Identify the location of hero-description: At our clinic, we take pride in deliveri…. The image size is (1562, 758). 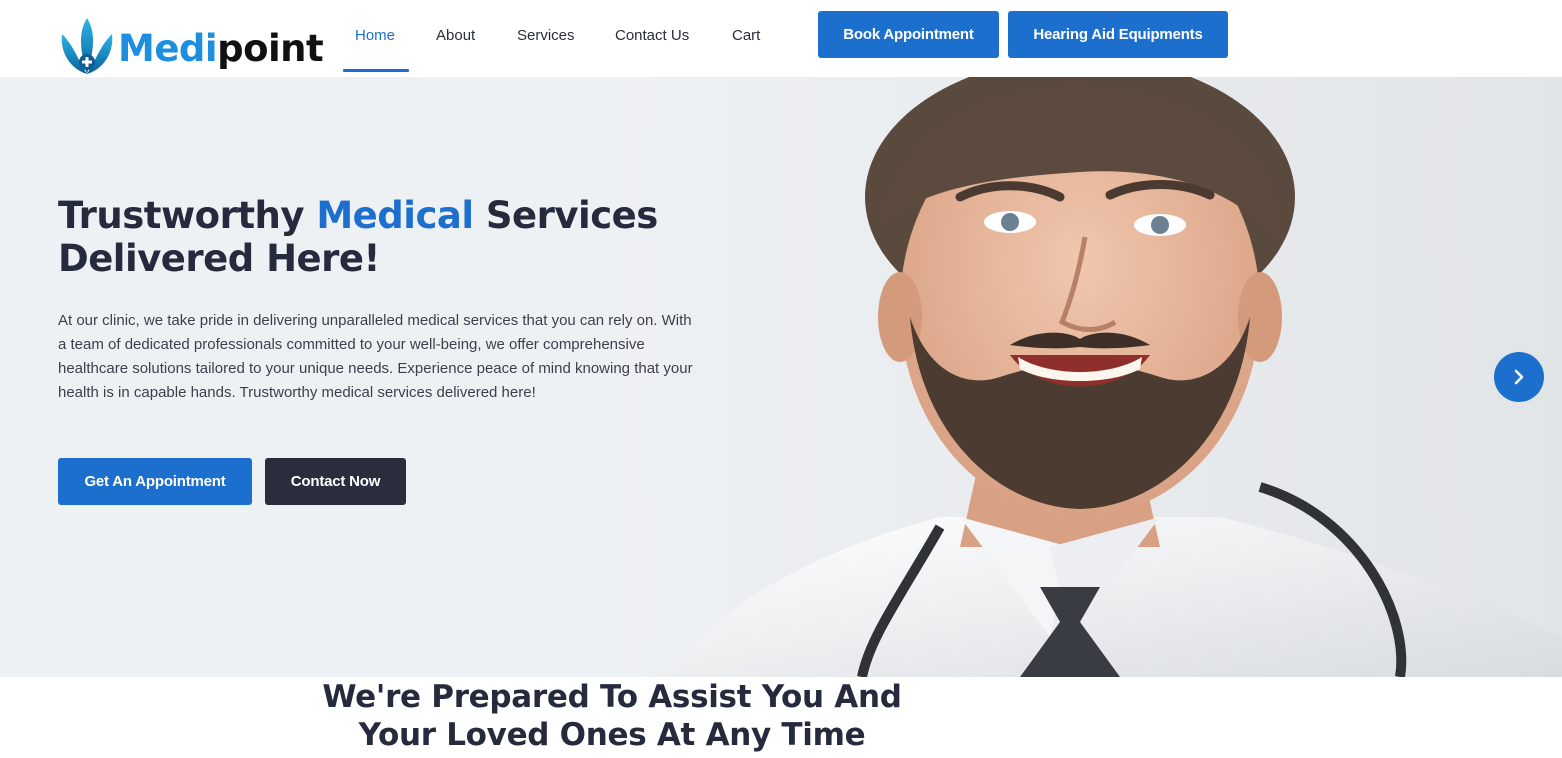
(375, 356).